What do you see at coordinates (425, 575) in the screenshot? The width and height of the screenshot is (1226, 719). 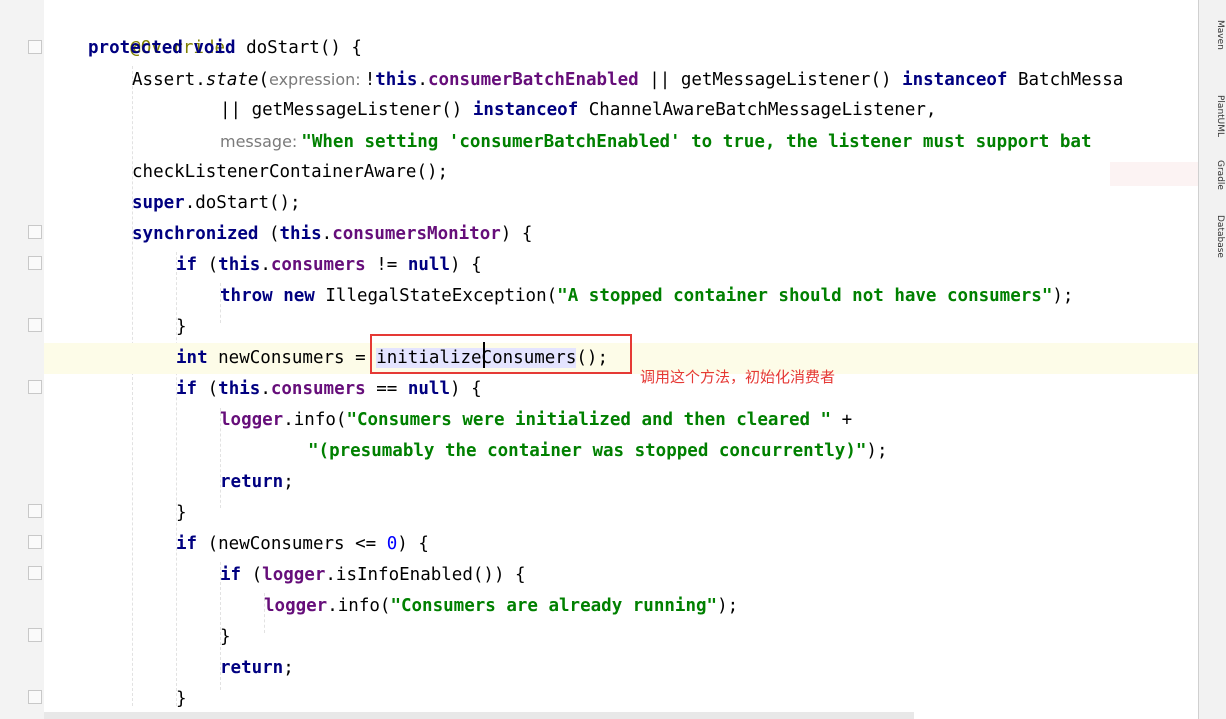 I see `code-text: .isInfoEnabled()) {` at bounding box center [425, 575].